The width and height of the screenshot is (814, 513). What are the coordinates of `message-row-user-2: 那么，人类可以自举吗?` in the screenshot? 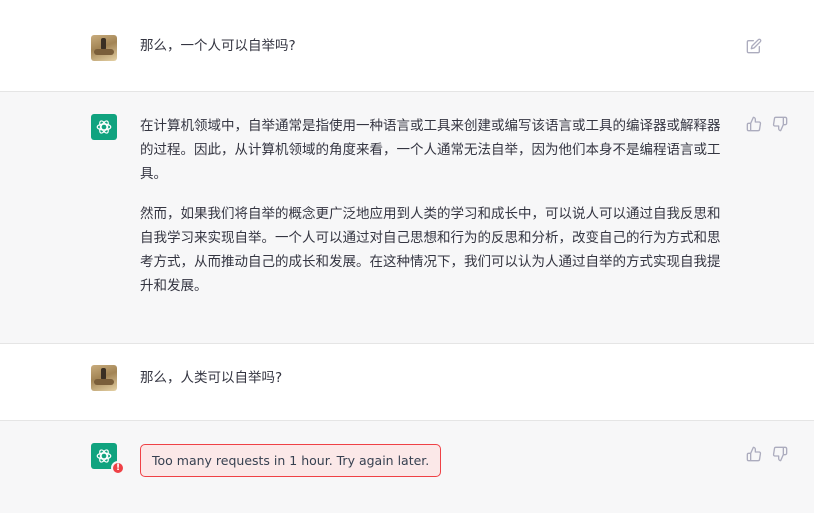 It's located at (407, 382).